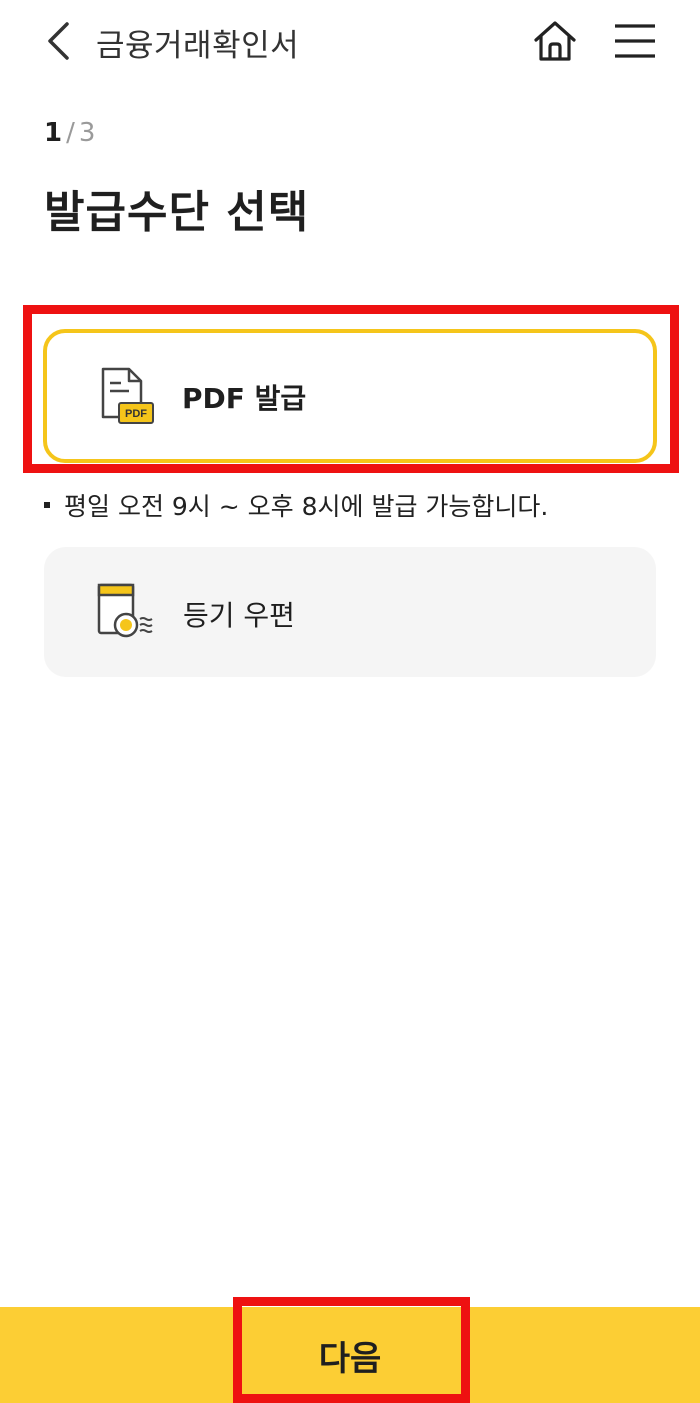 The height and width of the screenshot is (1403, 700). Describe the element at coordinates (53, 133) in the screenshot. I see `step-current: 1` at that location.